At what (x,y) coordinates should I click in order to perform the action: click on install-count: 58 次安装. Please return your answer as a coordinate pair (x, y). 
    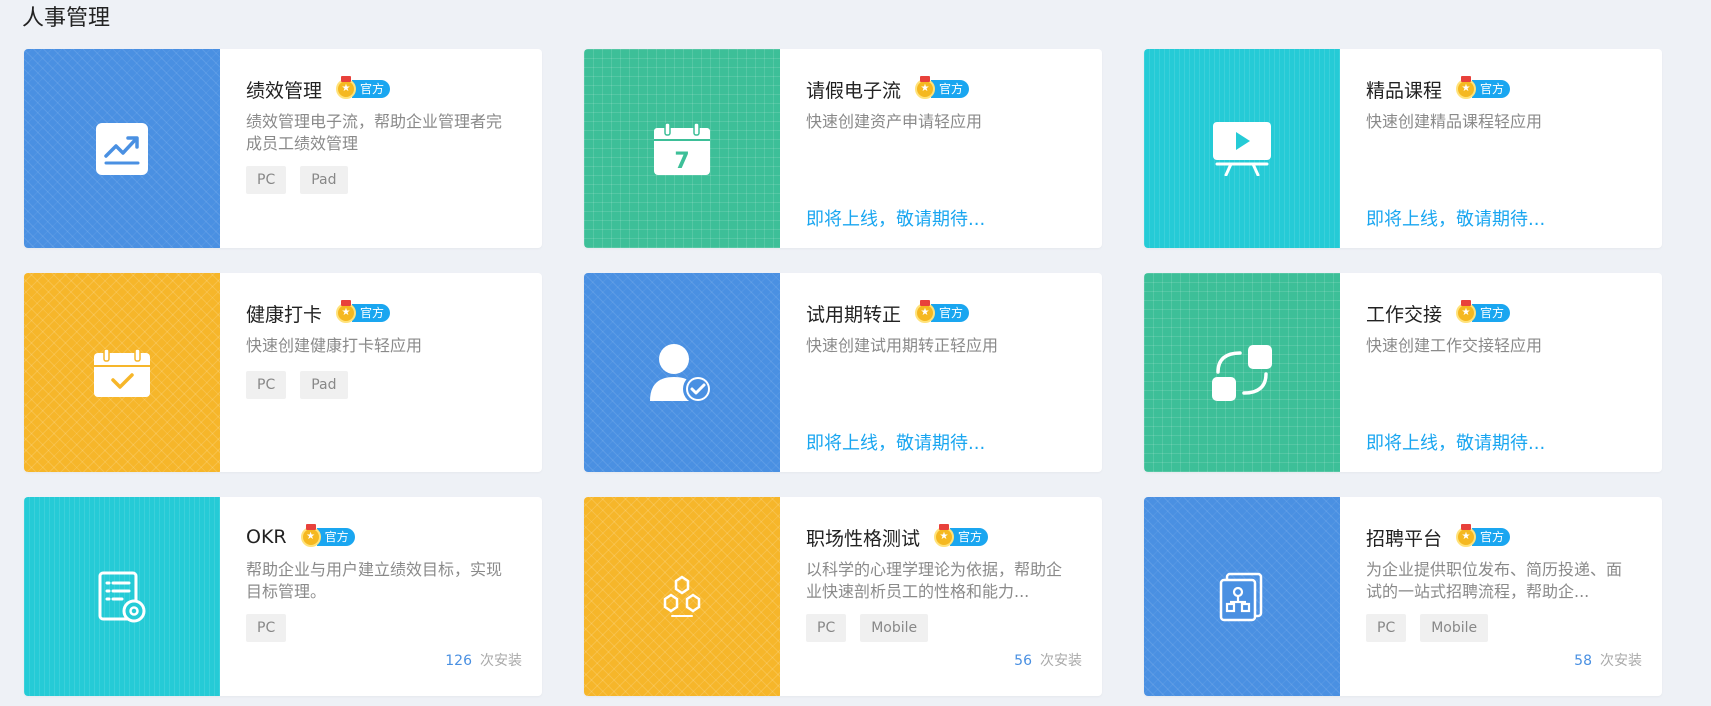
    Looking at the image, I should click on (1608, 660).